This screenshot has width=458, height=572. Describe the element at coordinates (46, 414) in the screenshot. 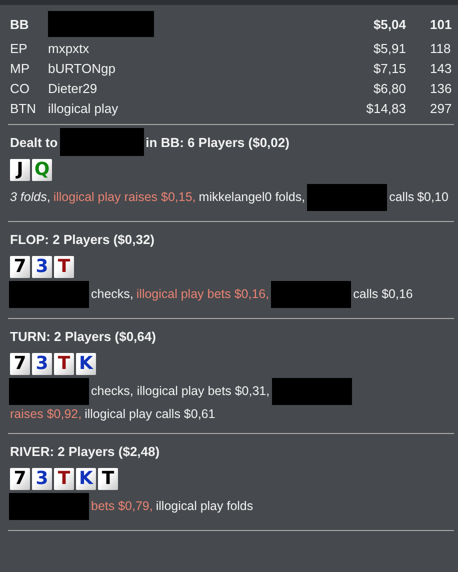

I see `action-text: raises $0,92,` at that location.